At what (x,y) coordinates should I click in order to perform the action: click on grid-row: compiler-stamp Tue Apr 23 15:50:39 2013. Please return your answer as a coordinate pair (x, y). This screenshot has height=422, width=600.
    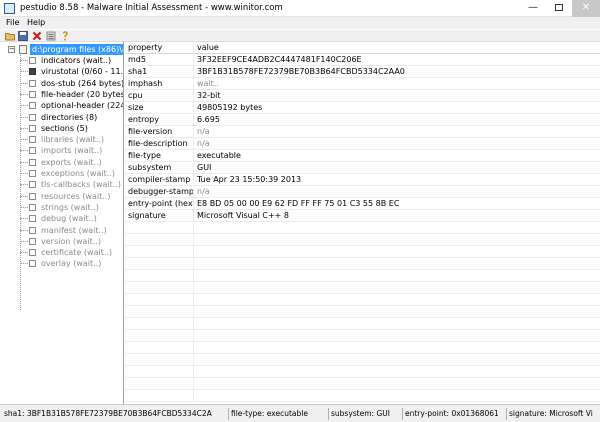
    Looking at the image, I should click on (362, 180).